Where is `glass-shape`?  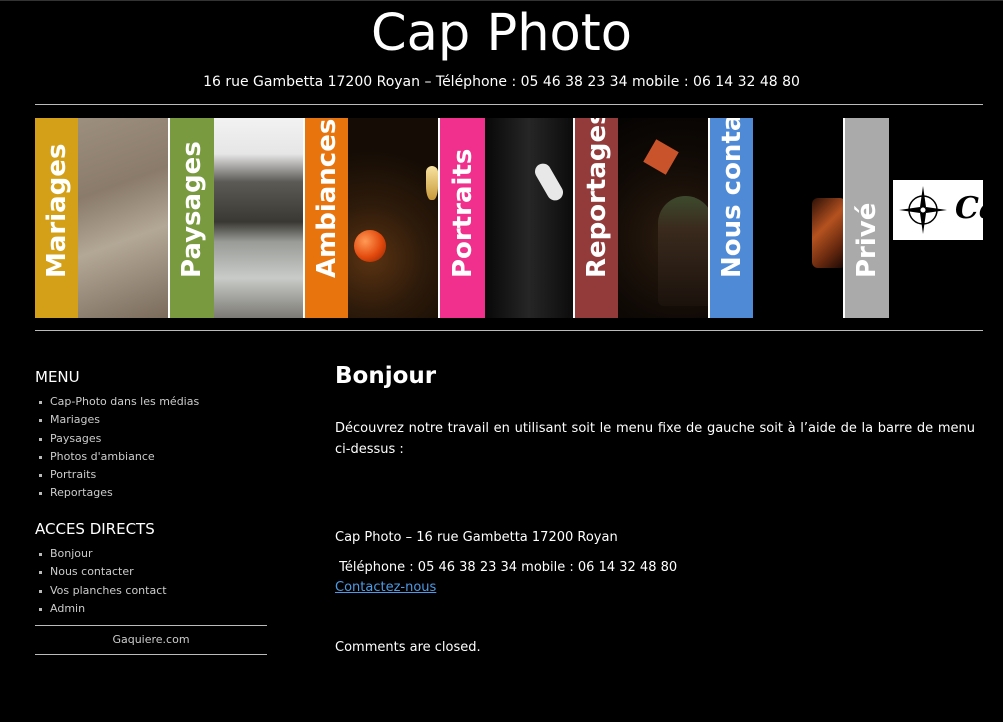 glass-shape is located at coordinates (432, 183).